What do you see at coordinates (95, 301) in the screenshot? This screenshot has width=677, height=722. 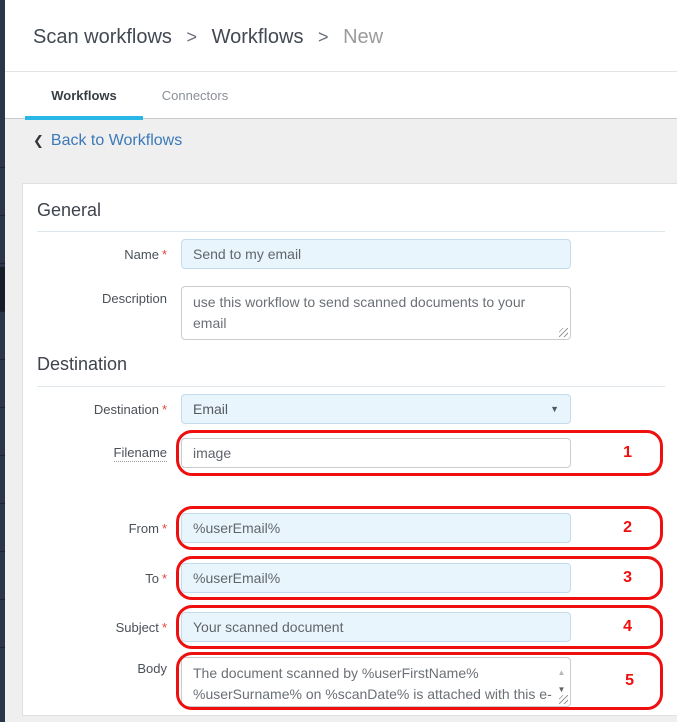 I see `description-label: Description` at bounding box center [95, 301].